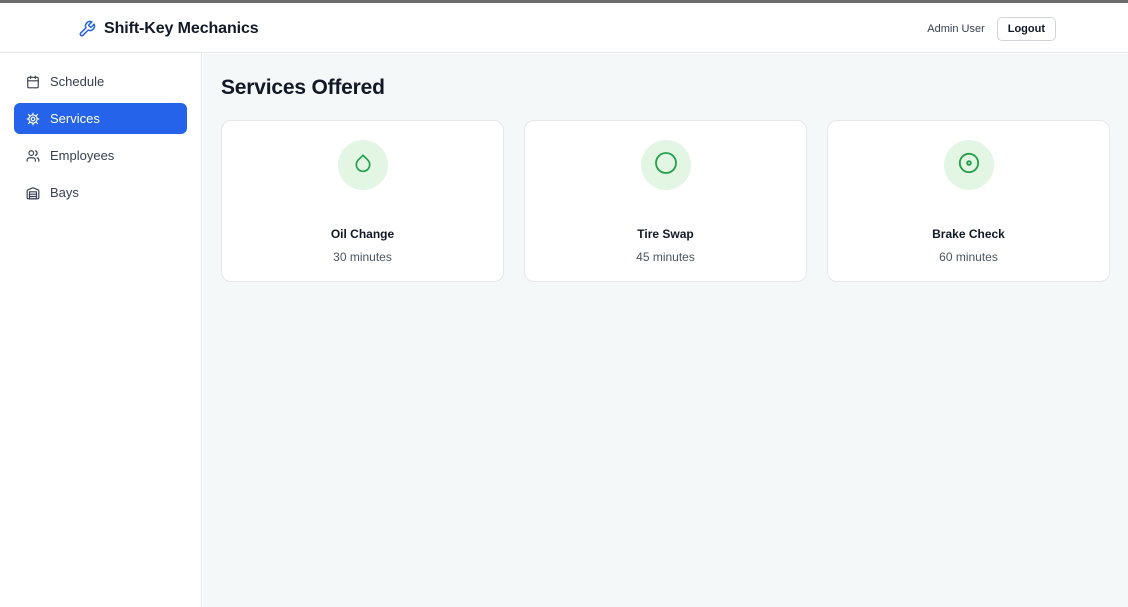  What do you see at coordinates (33, 156) in the screenshot?
I see `users-icon` at bounding box center [33, 156].